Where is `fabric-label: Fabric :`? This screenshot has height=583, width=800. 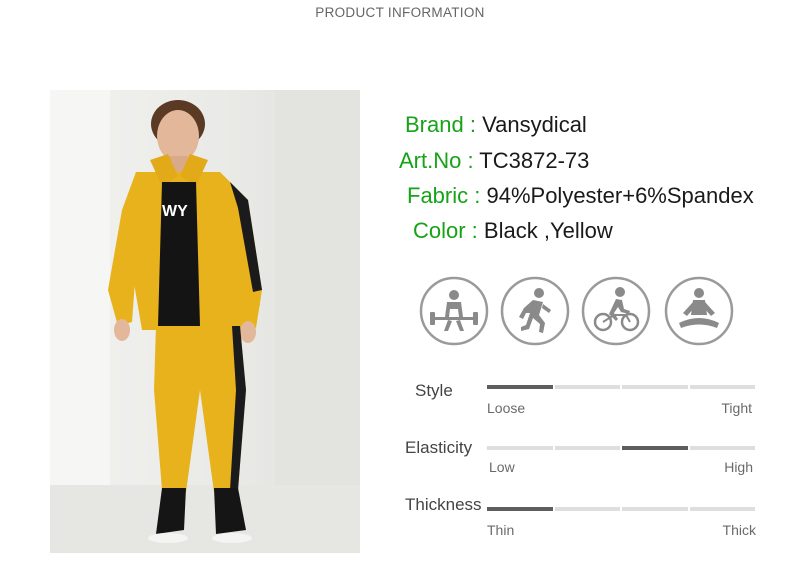
fabric-label: Fabric : is located at coordinates (444, 195).